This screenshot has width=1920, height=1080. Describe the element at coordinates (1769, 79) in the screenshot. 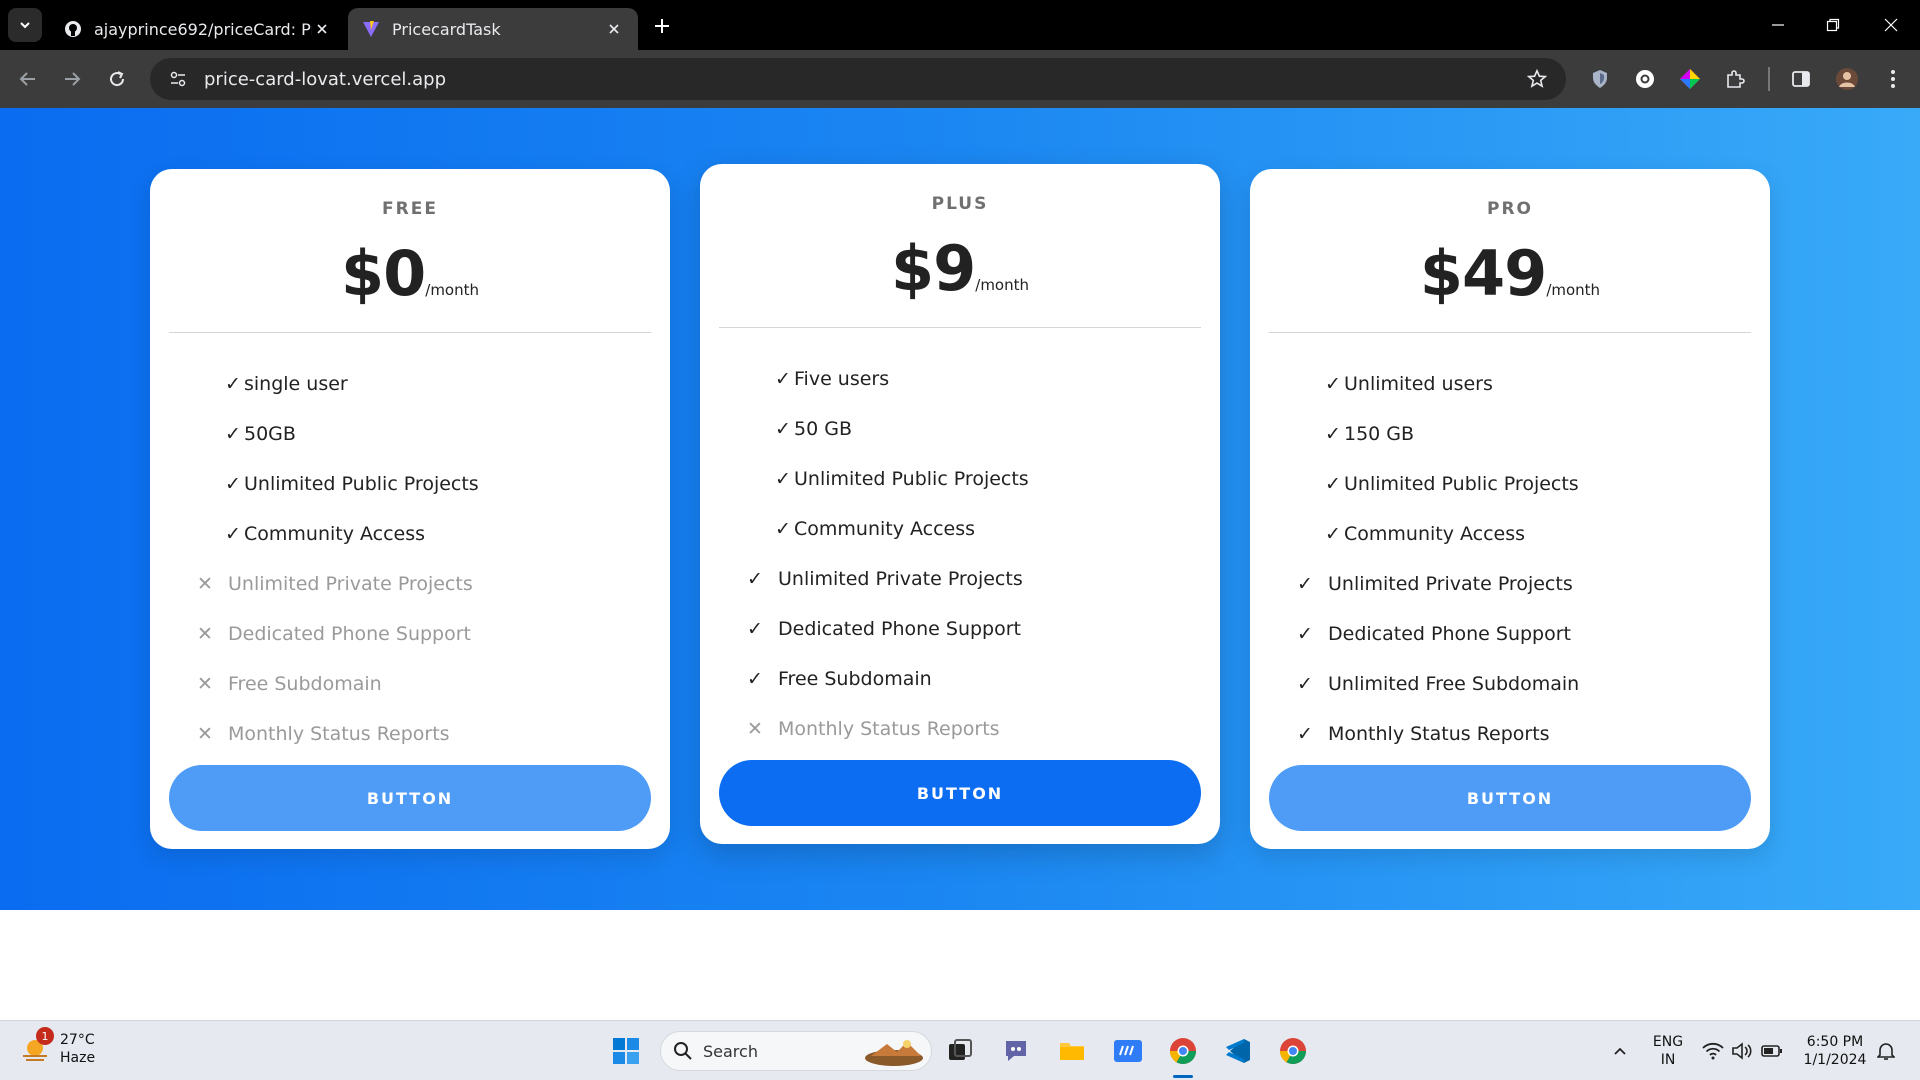

I see `toolbar-divider` at that location.